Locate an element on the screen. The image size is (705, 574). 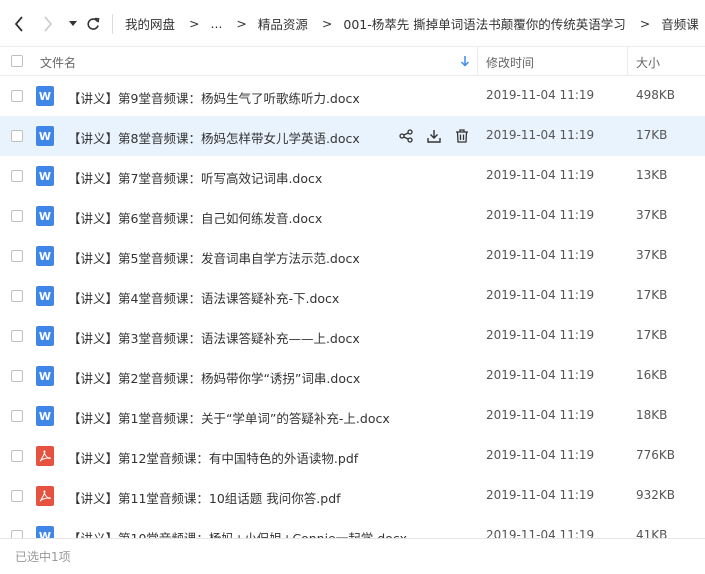
back-button is located at coordinates (19, 24).